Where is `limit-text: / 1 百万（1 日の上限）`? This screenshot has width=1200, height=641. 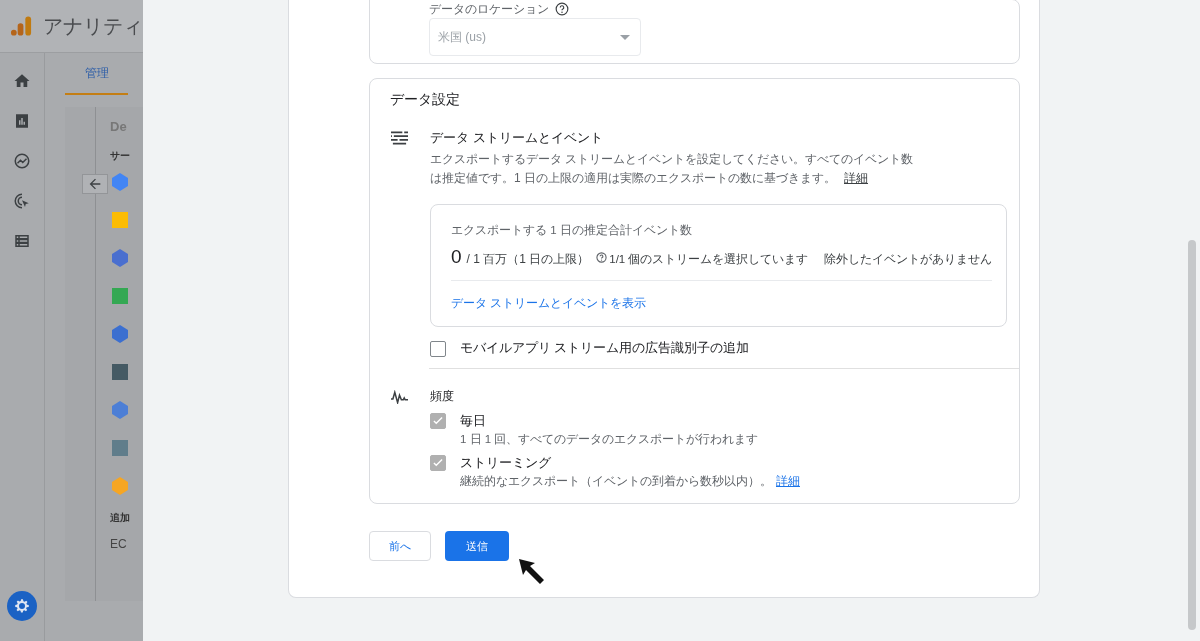
limit-text: / 1 百万（1 日の上限） is located at coordinates (528, 259).